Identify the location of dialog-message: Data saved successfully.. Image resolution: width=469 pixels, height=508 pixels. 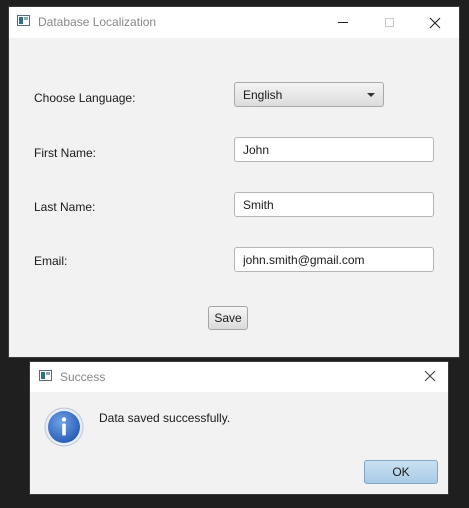
(165, 418).